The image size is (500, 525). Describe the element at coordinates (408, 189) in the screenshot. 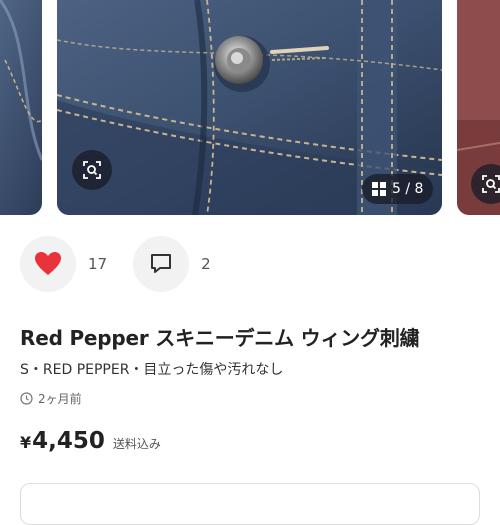

I see `photo-counter-text: 5 / 8` at that location.